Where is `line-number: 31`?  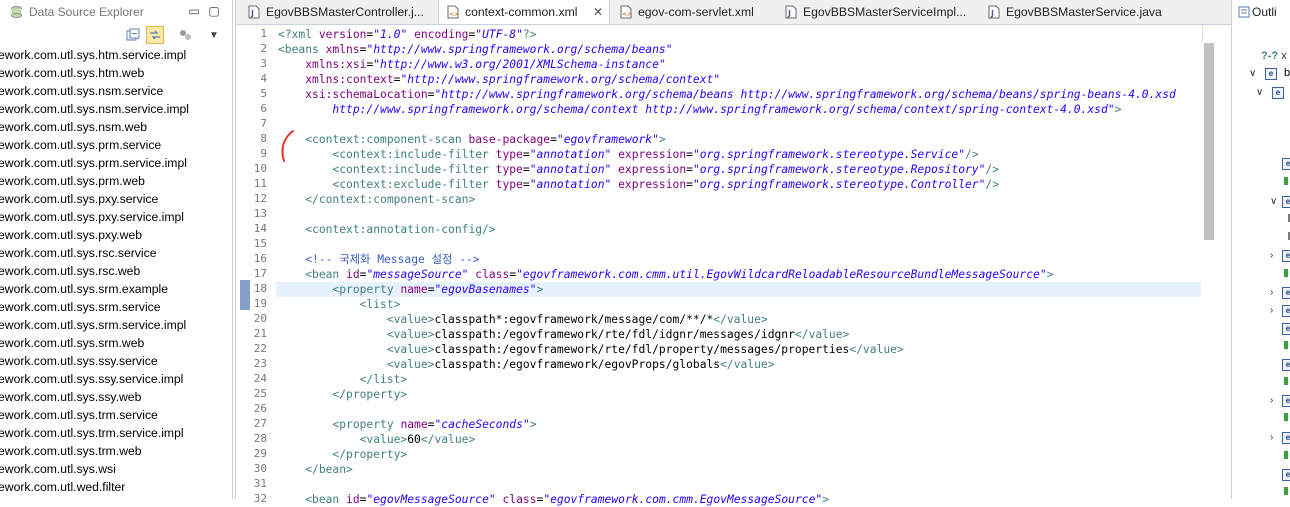 line-number: 31 is located at coordinates (260, 483).